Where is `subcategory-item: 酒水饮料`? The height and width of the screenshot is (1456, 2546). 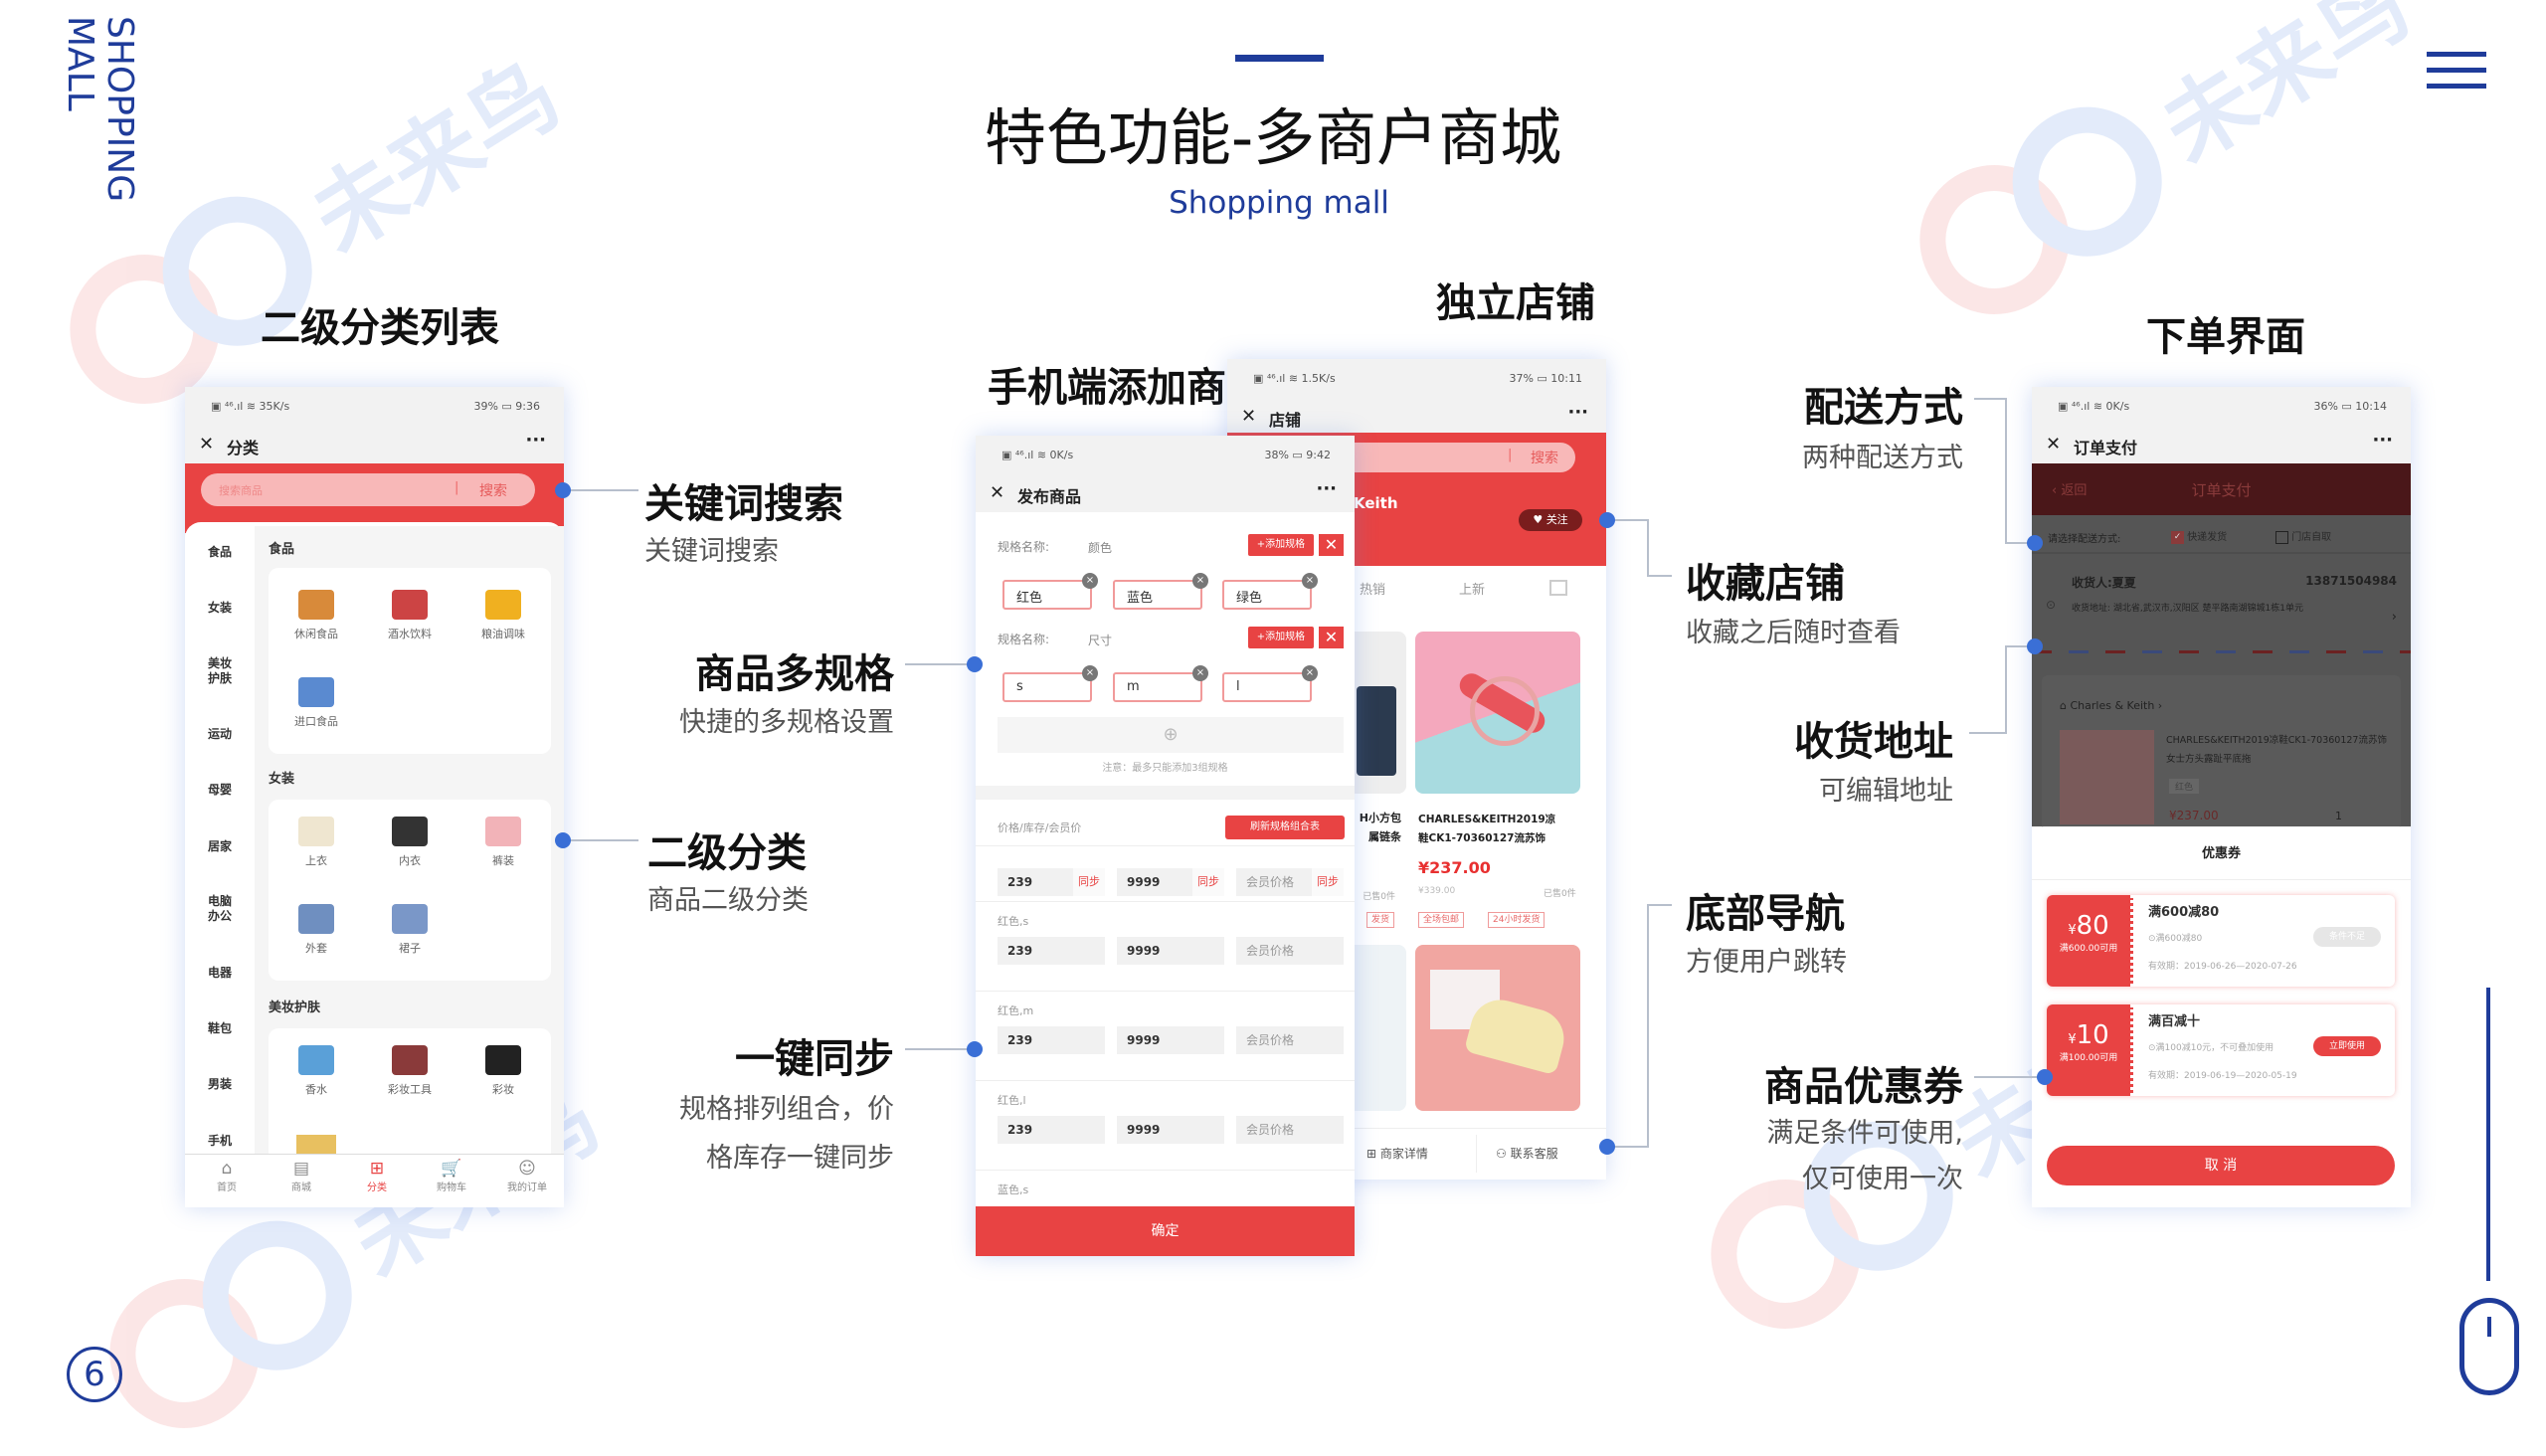 subcategory-item: 酒水饮料 is located at coordinates (410, 615).